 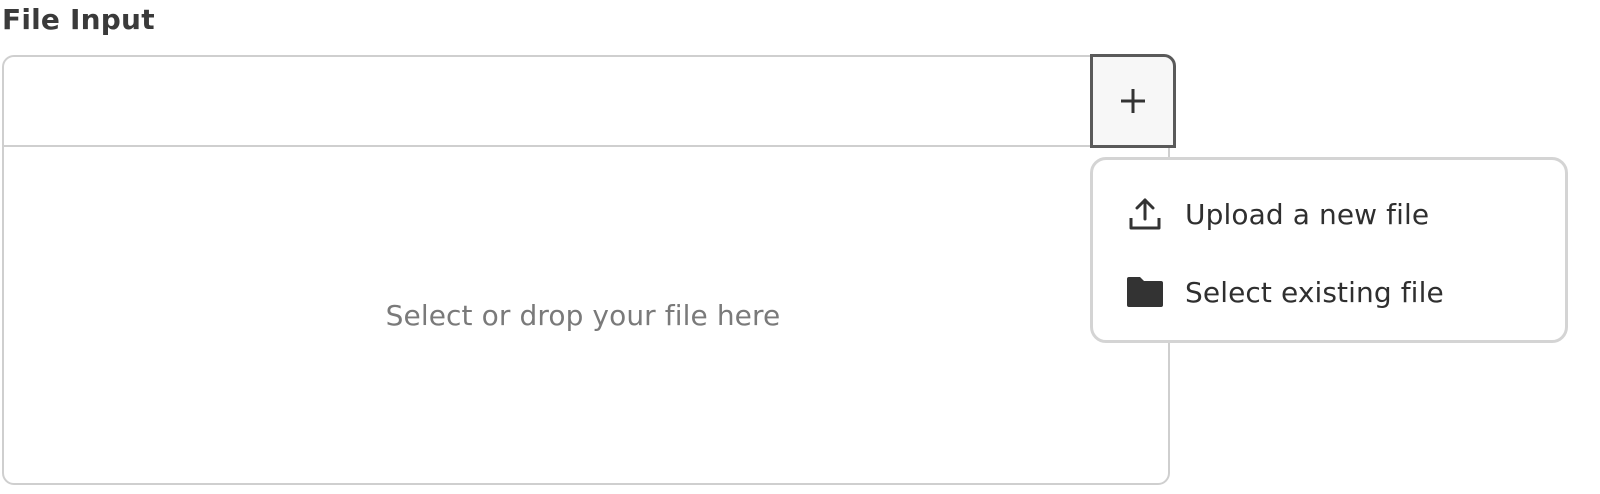 What do you see at coordinates (583, 315) in the screenshot?
I see `dropzone-text: Select or drop your file here` at bounding box center [583, 315].